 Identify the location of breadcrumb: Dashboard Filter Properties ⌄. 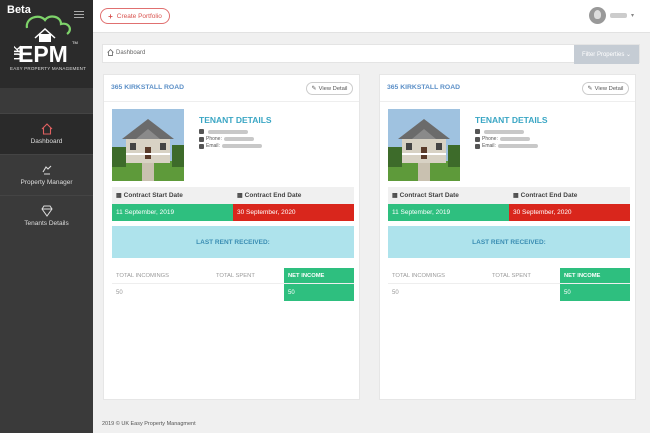
(371, 54).